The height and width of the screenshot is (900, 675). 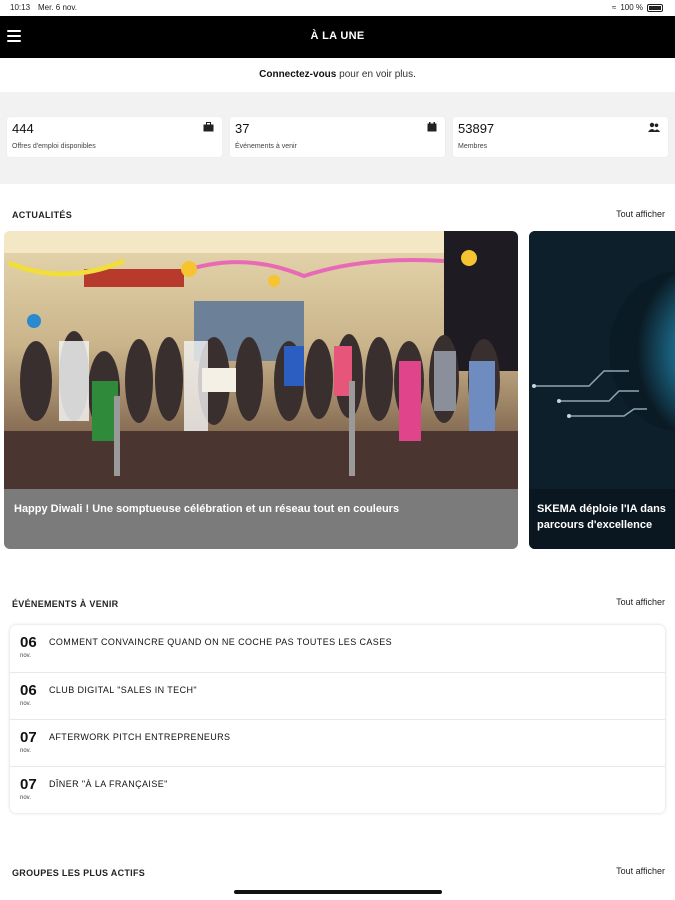 What do you see at coordinates (337, 743) in the screenshot?
I see `event-row: 07 nov. AFTERWORK PITCH ENTREPRENEURS` at bounding box center [337, 743].